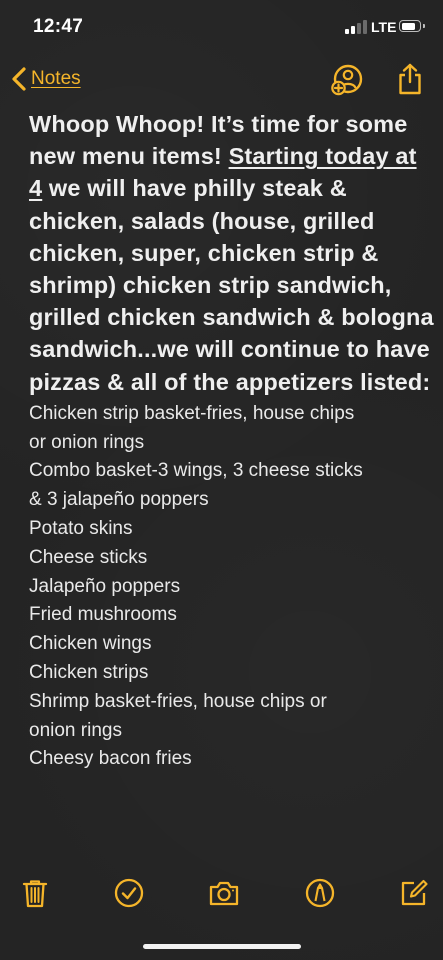  Describe the element at coordinates (320, 893) in the screenshot. I see `markup-icon` at that location.